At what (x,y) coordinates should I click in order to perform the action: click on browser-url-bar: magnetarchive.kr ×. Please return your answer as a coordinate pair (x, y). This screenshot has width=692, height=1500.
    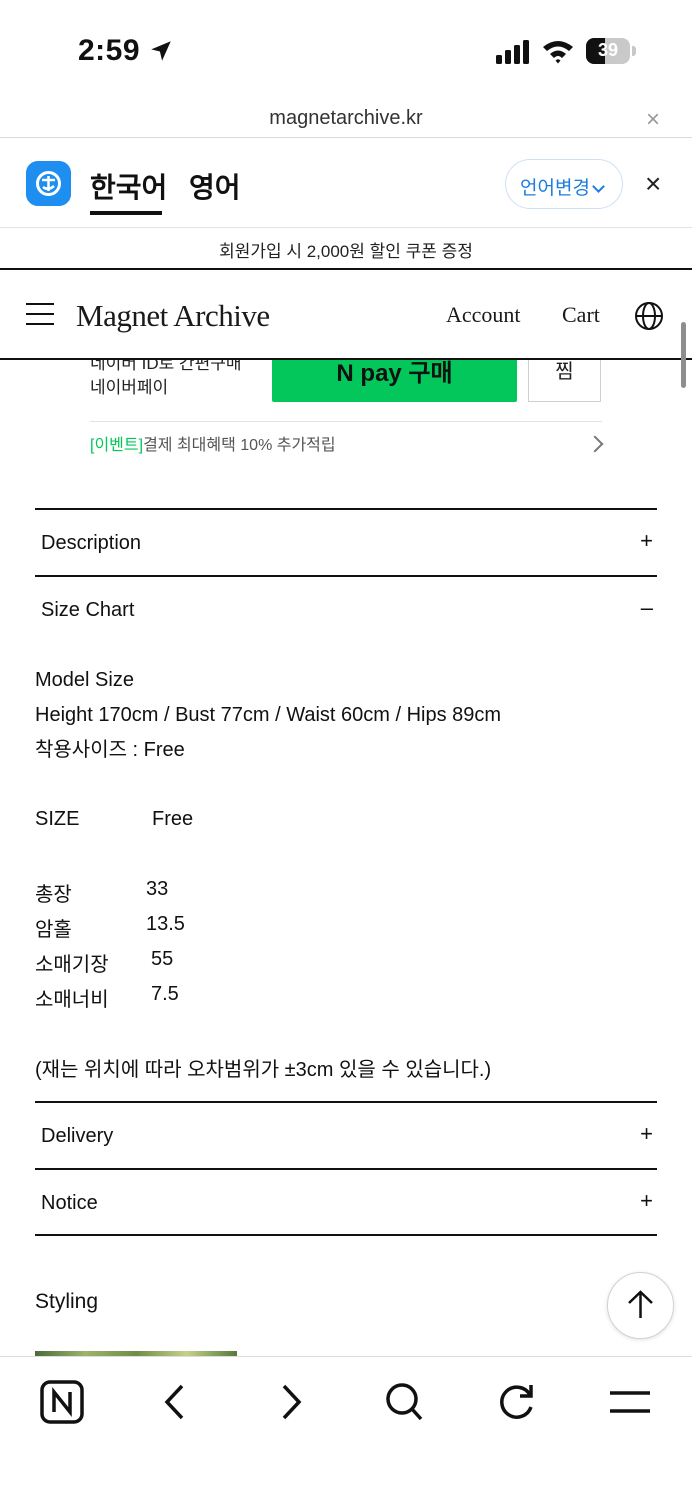
    Looking at the image, I should click on (346, 119).